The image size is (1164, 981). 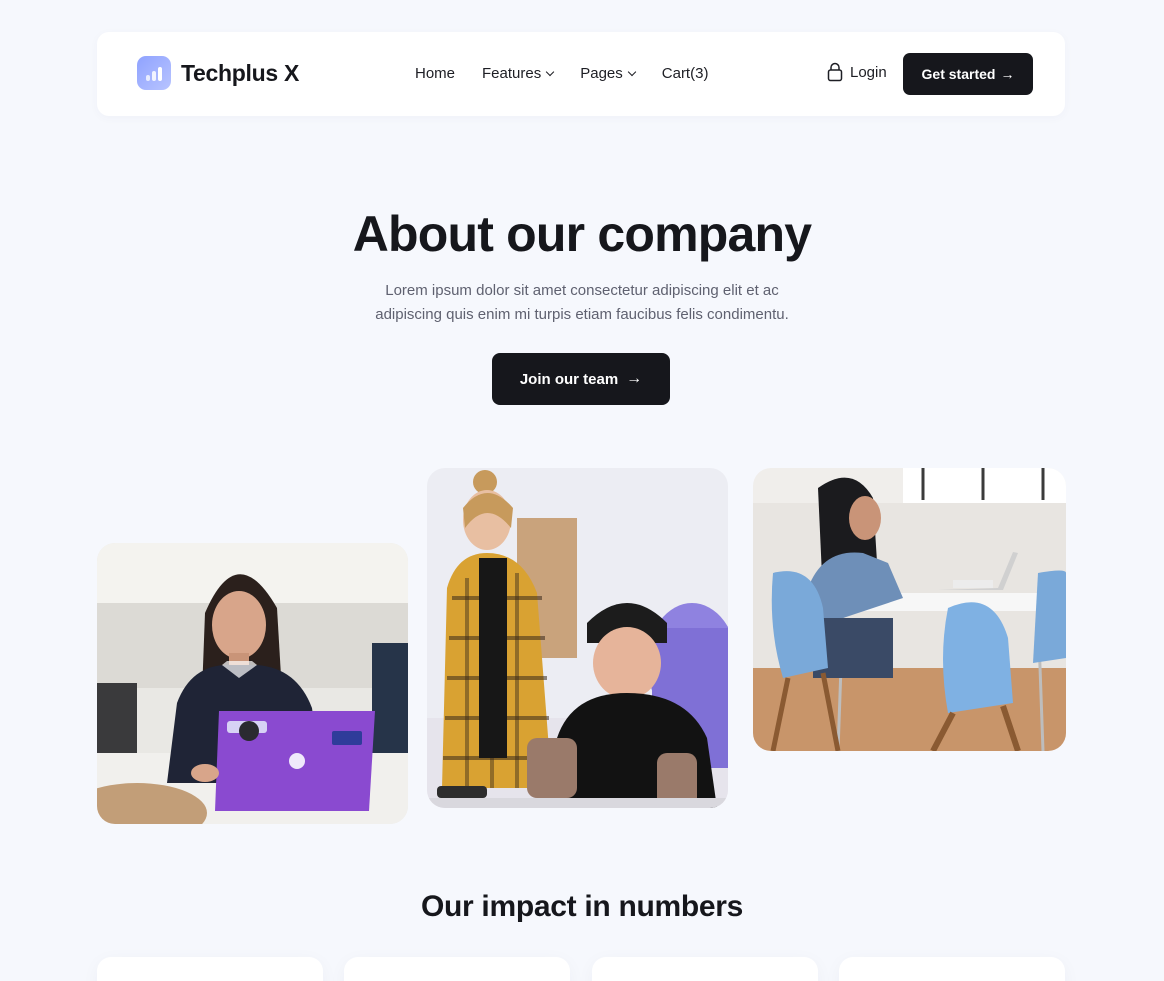 What do you see at coordinates (601, 73) in the screenshot?
I see `nav-pages-label: Pages` at bounding box center [601, 73].